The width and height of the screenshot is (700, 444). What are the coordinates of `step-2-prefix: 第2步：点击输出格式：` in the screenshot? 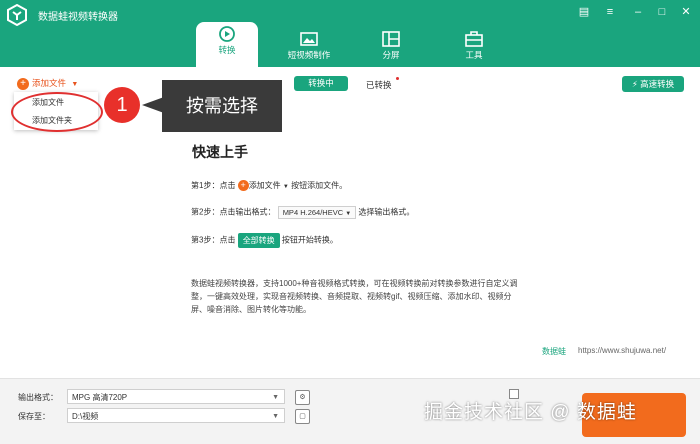 It's located at (233, 212).